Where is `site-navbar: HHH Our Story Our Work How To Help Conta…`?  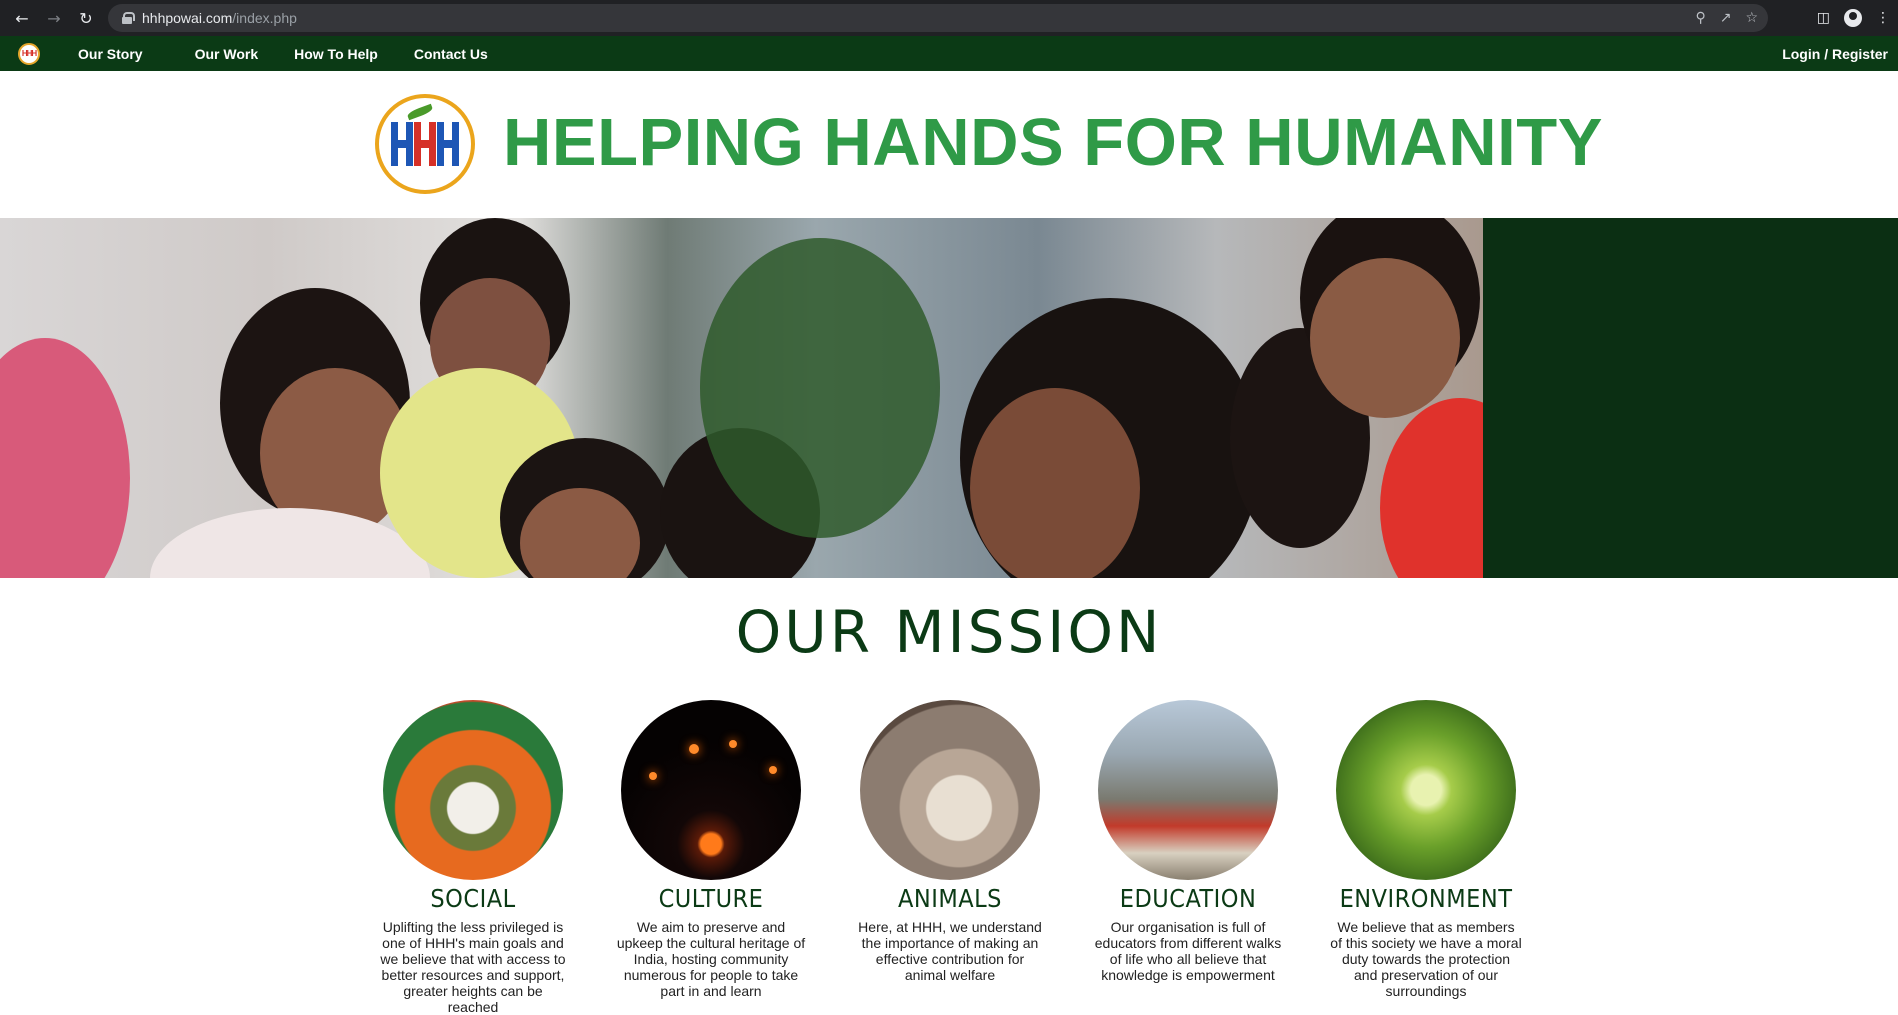 site-navbar: HHH Our Story Our Work How To Help Conta… is located at coordinates (949, 53).